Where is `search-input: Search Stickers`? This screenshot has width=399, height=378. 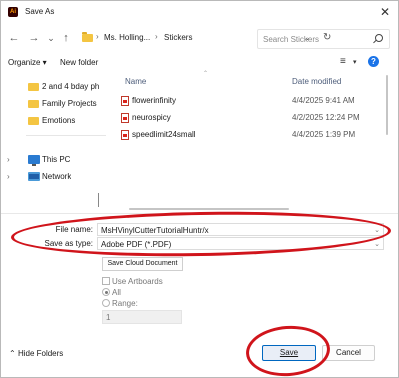
search-input: Search Stickers is located at coordinates (323, 39).